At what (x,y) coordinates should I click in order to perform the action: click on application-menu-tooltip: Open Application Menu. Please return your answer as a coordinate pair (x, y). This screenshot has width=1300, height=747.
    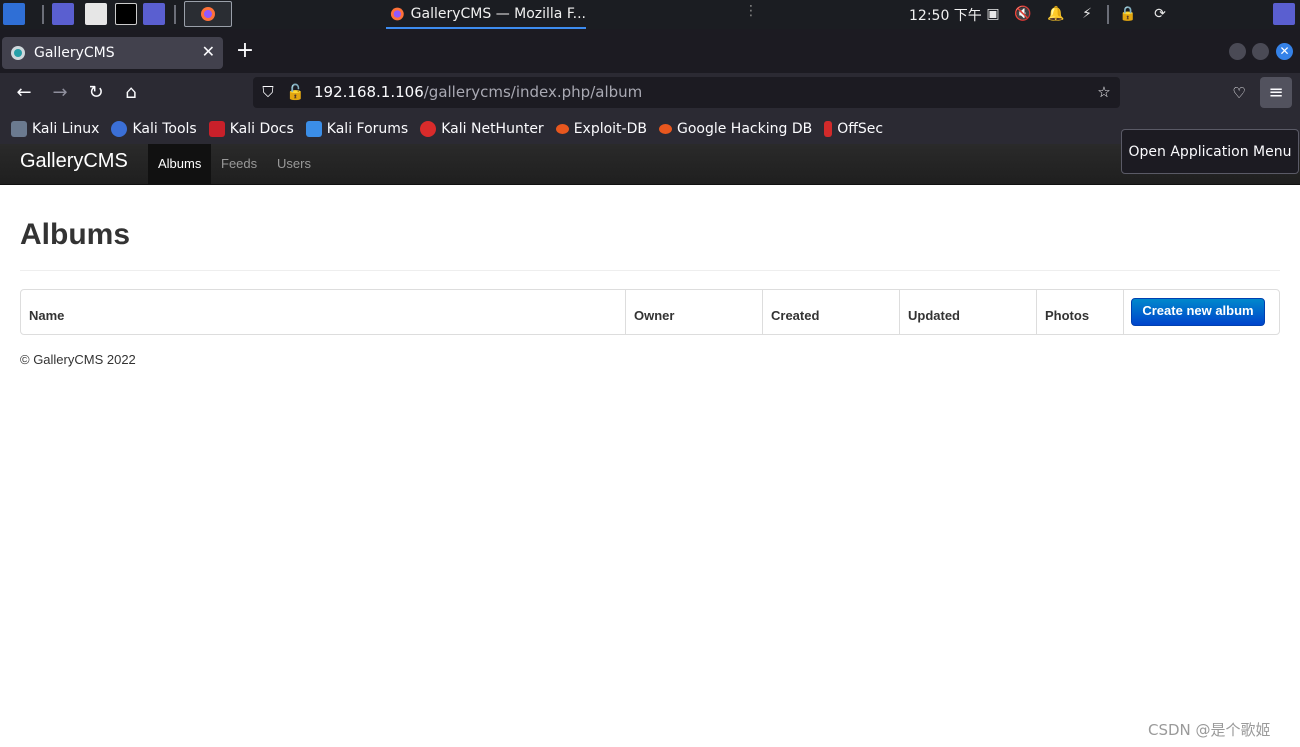
    Looking at the image, I should click on (1210, 151).